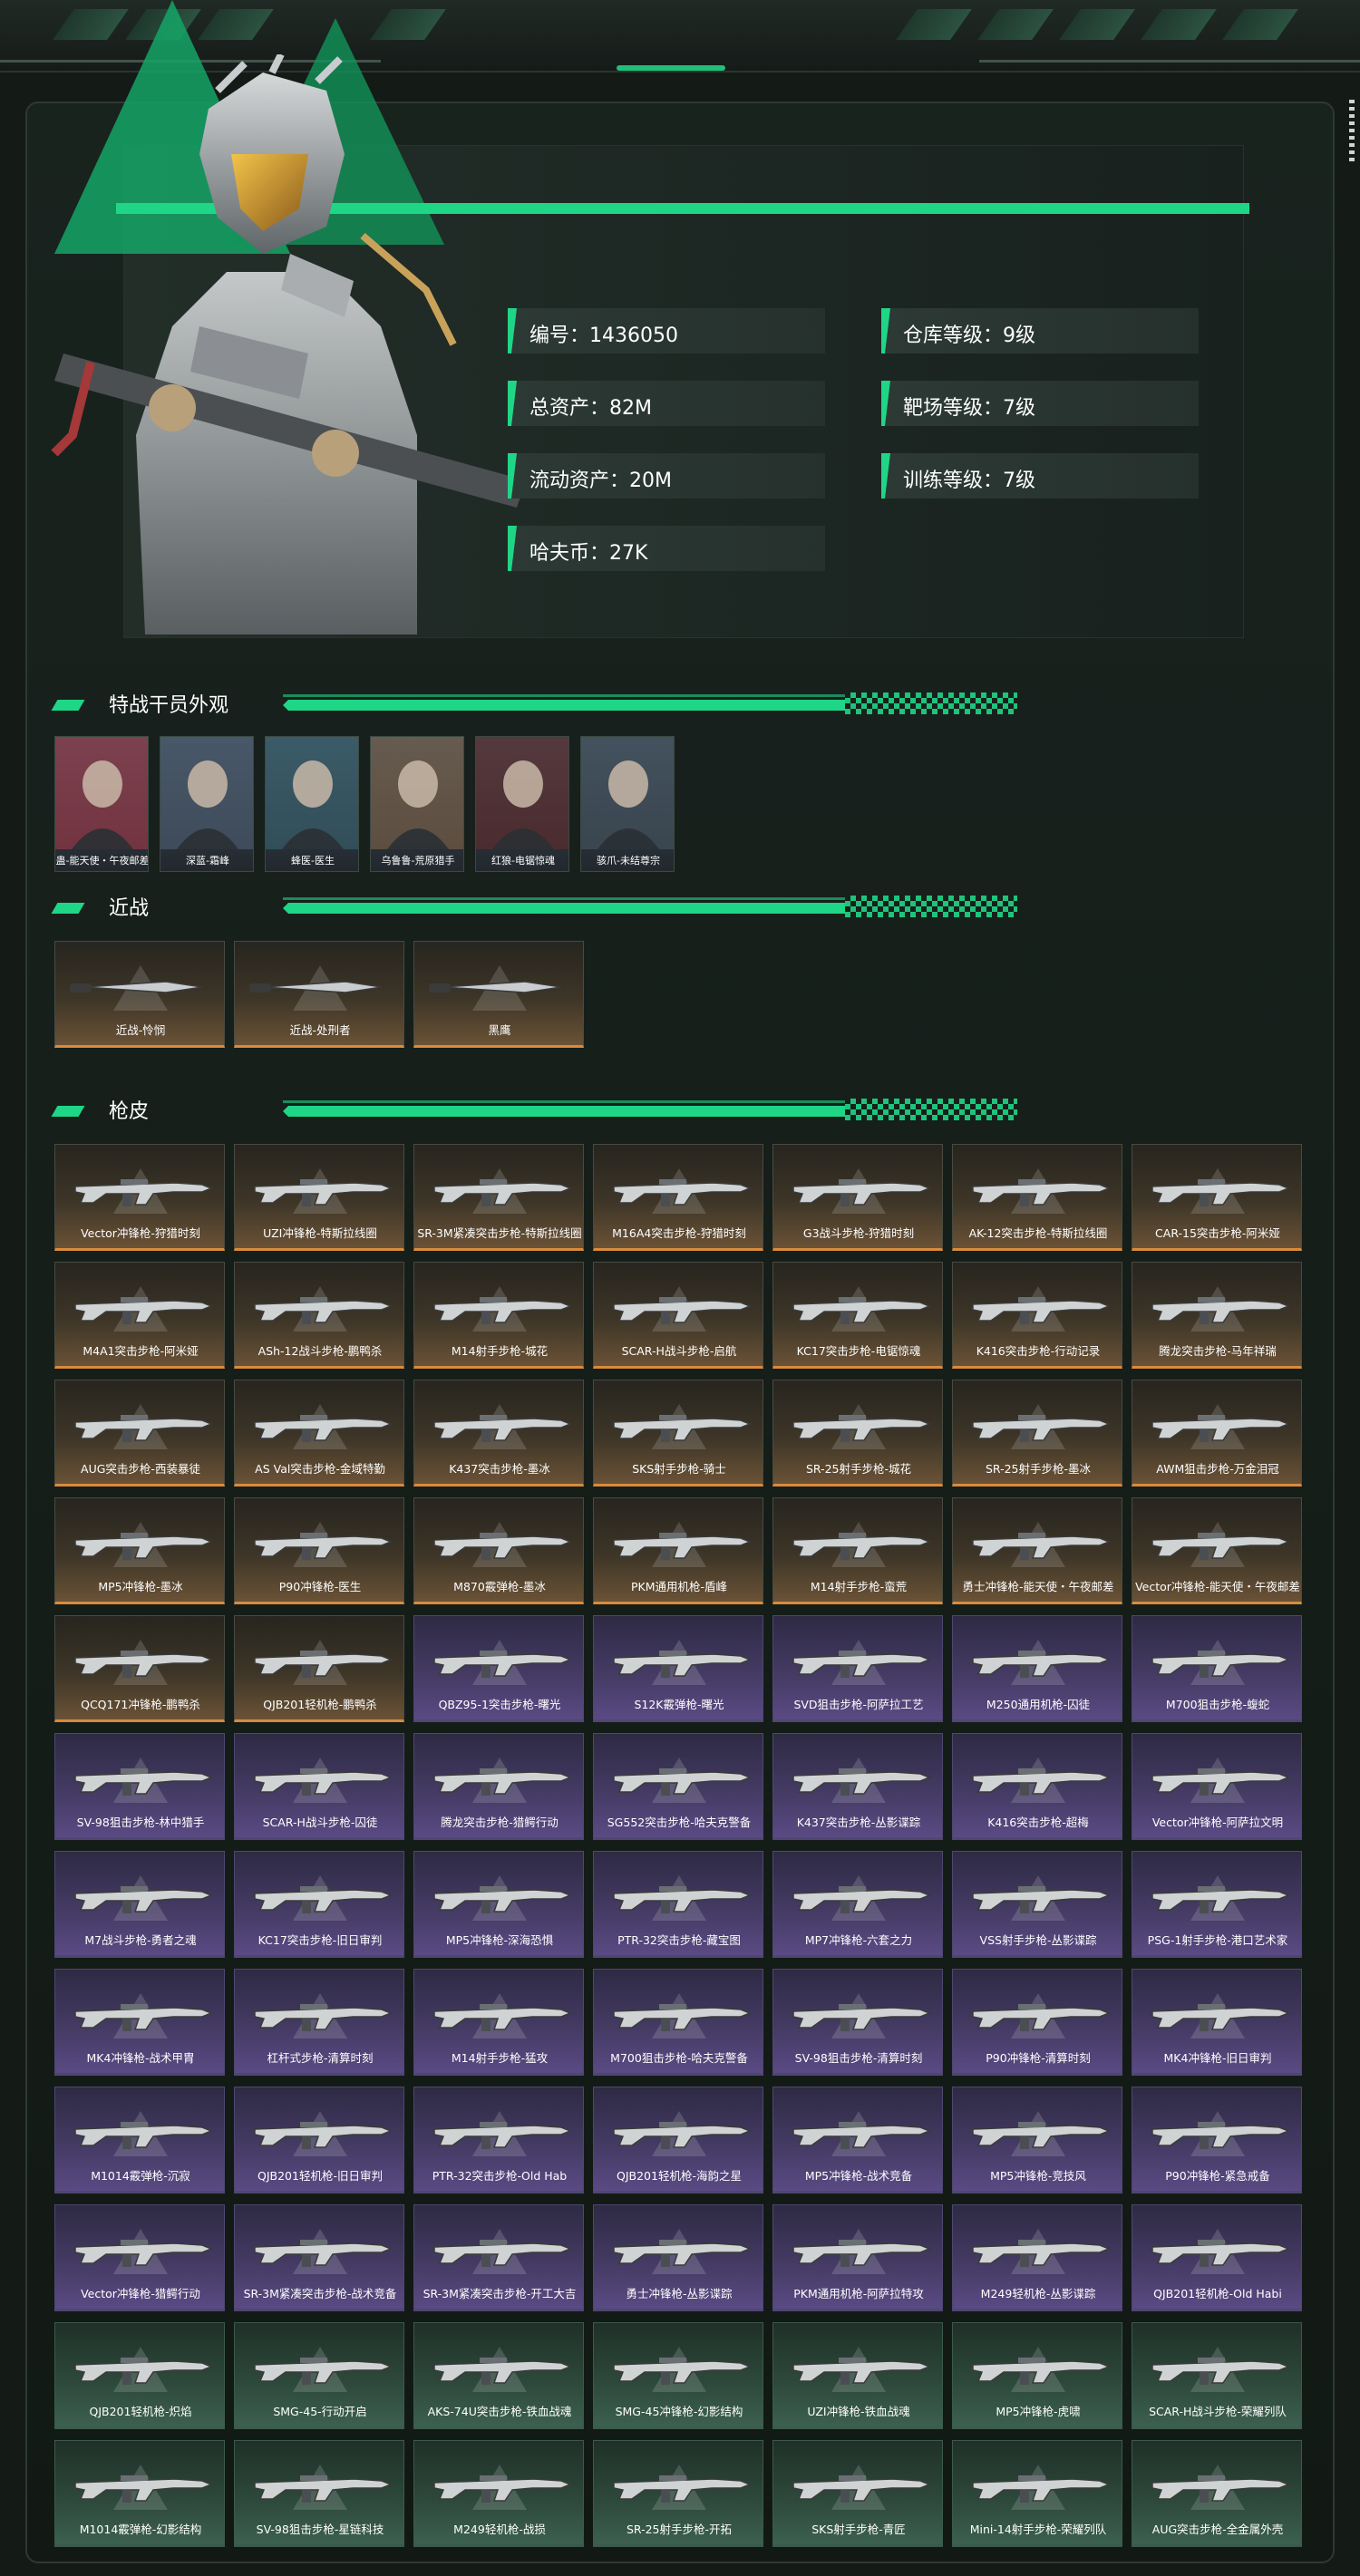 The image size is (1360, 2576). What do you see at coordinates (498, 1786) in the screenshot?
I see `gun-skin-card: 腾龙突击步枪-猎鳄行动` at bounding box center [498, 1786].